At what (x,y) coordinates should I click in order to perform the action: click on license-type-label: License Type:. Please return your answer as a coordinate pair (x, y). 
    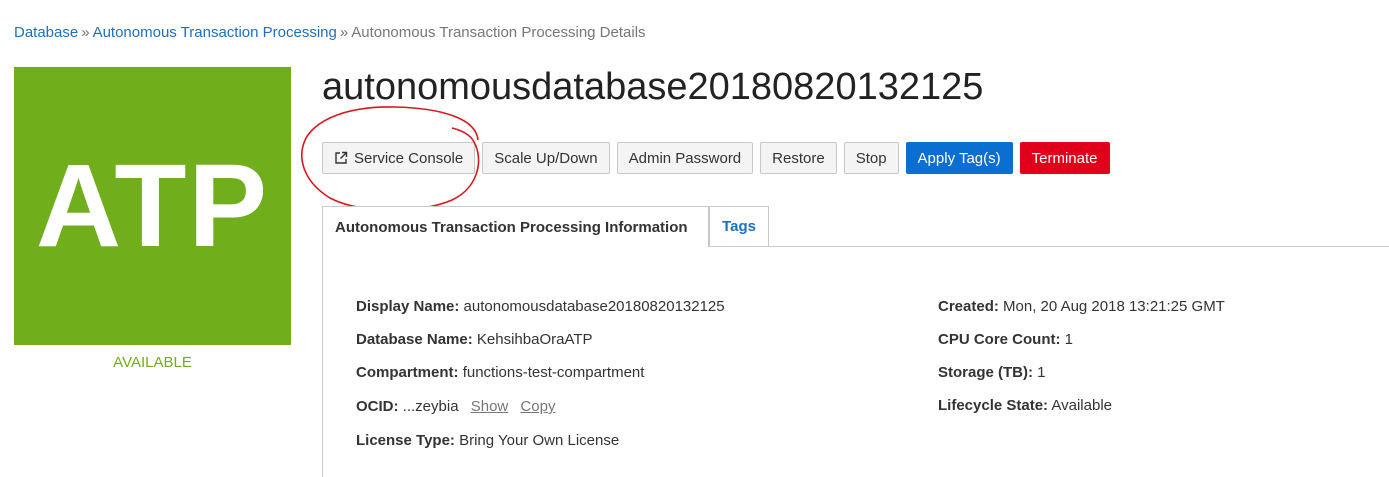
    Looking at the image, I should click on (405, 440).